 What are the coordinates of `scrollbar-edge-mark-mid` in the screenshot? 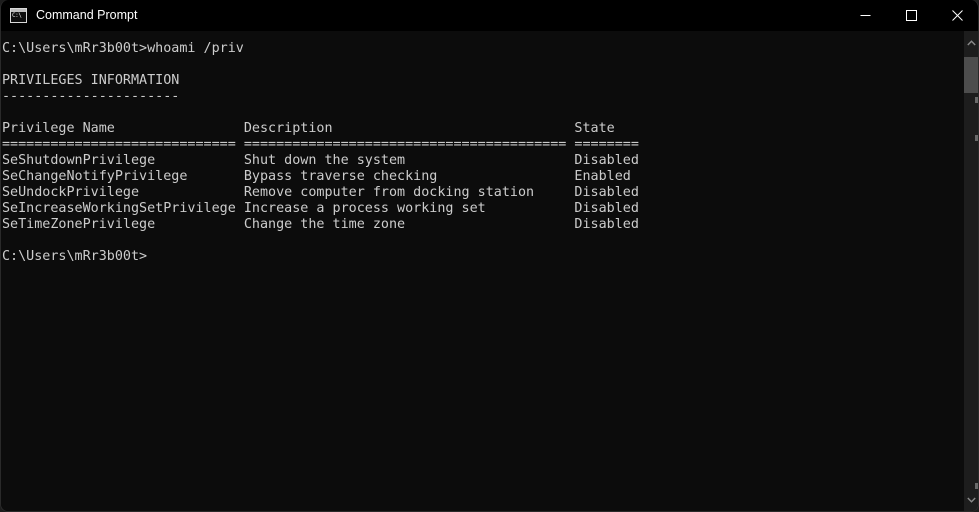 It's located at (976, 138).